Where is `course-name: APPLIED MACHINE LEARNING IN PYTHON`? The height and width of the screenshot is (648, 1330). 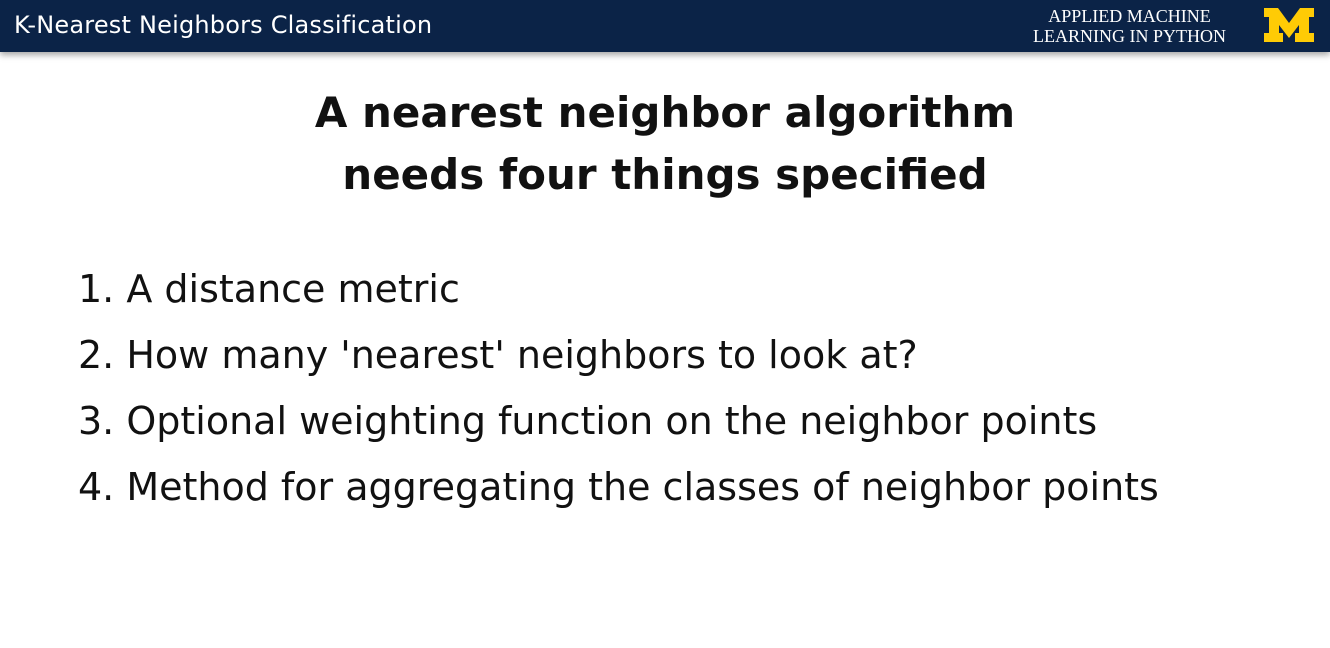
course-name: APPLIED MACHINE LEARNING IN PYTHON is located at coordinates (1129, 26).